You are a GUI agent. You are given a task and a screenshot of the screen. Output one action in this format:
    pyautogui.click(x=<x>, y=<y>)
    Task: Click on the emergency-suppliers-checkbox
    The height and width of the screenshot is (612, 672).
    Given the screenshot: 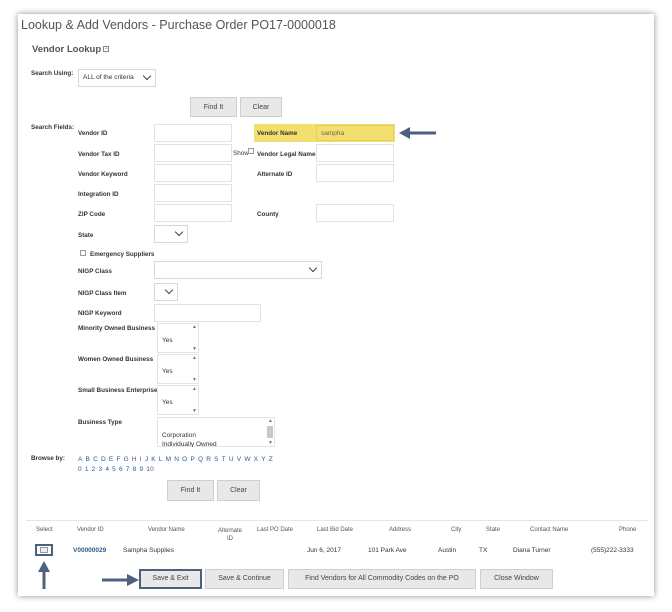 What is the action you would take?
    pyautogui.click(x=83, y=253)
    